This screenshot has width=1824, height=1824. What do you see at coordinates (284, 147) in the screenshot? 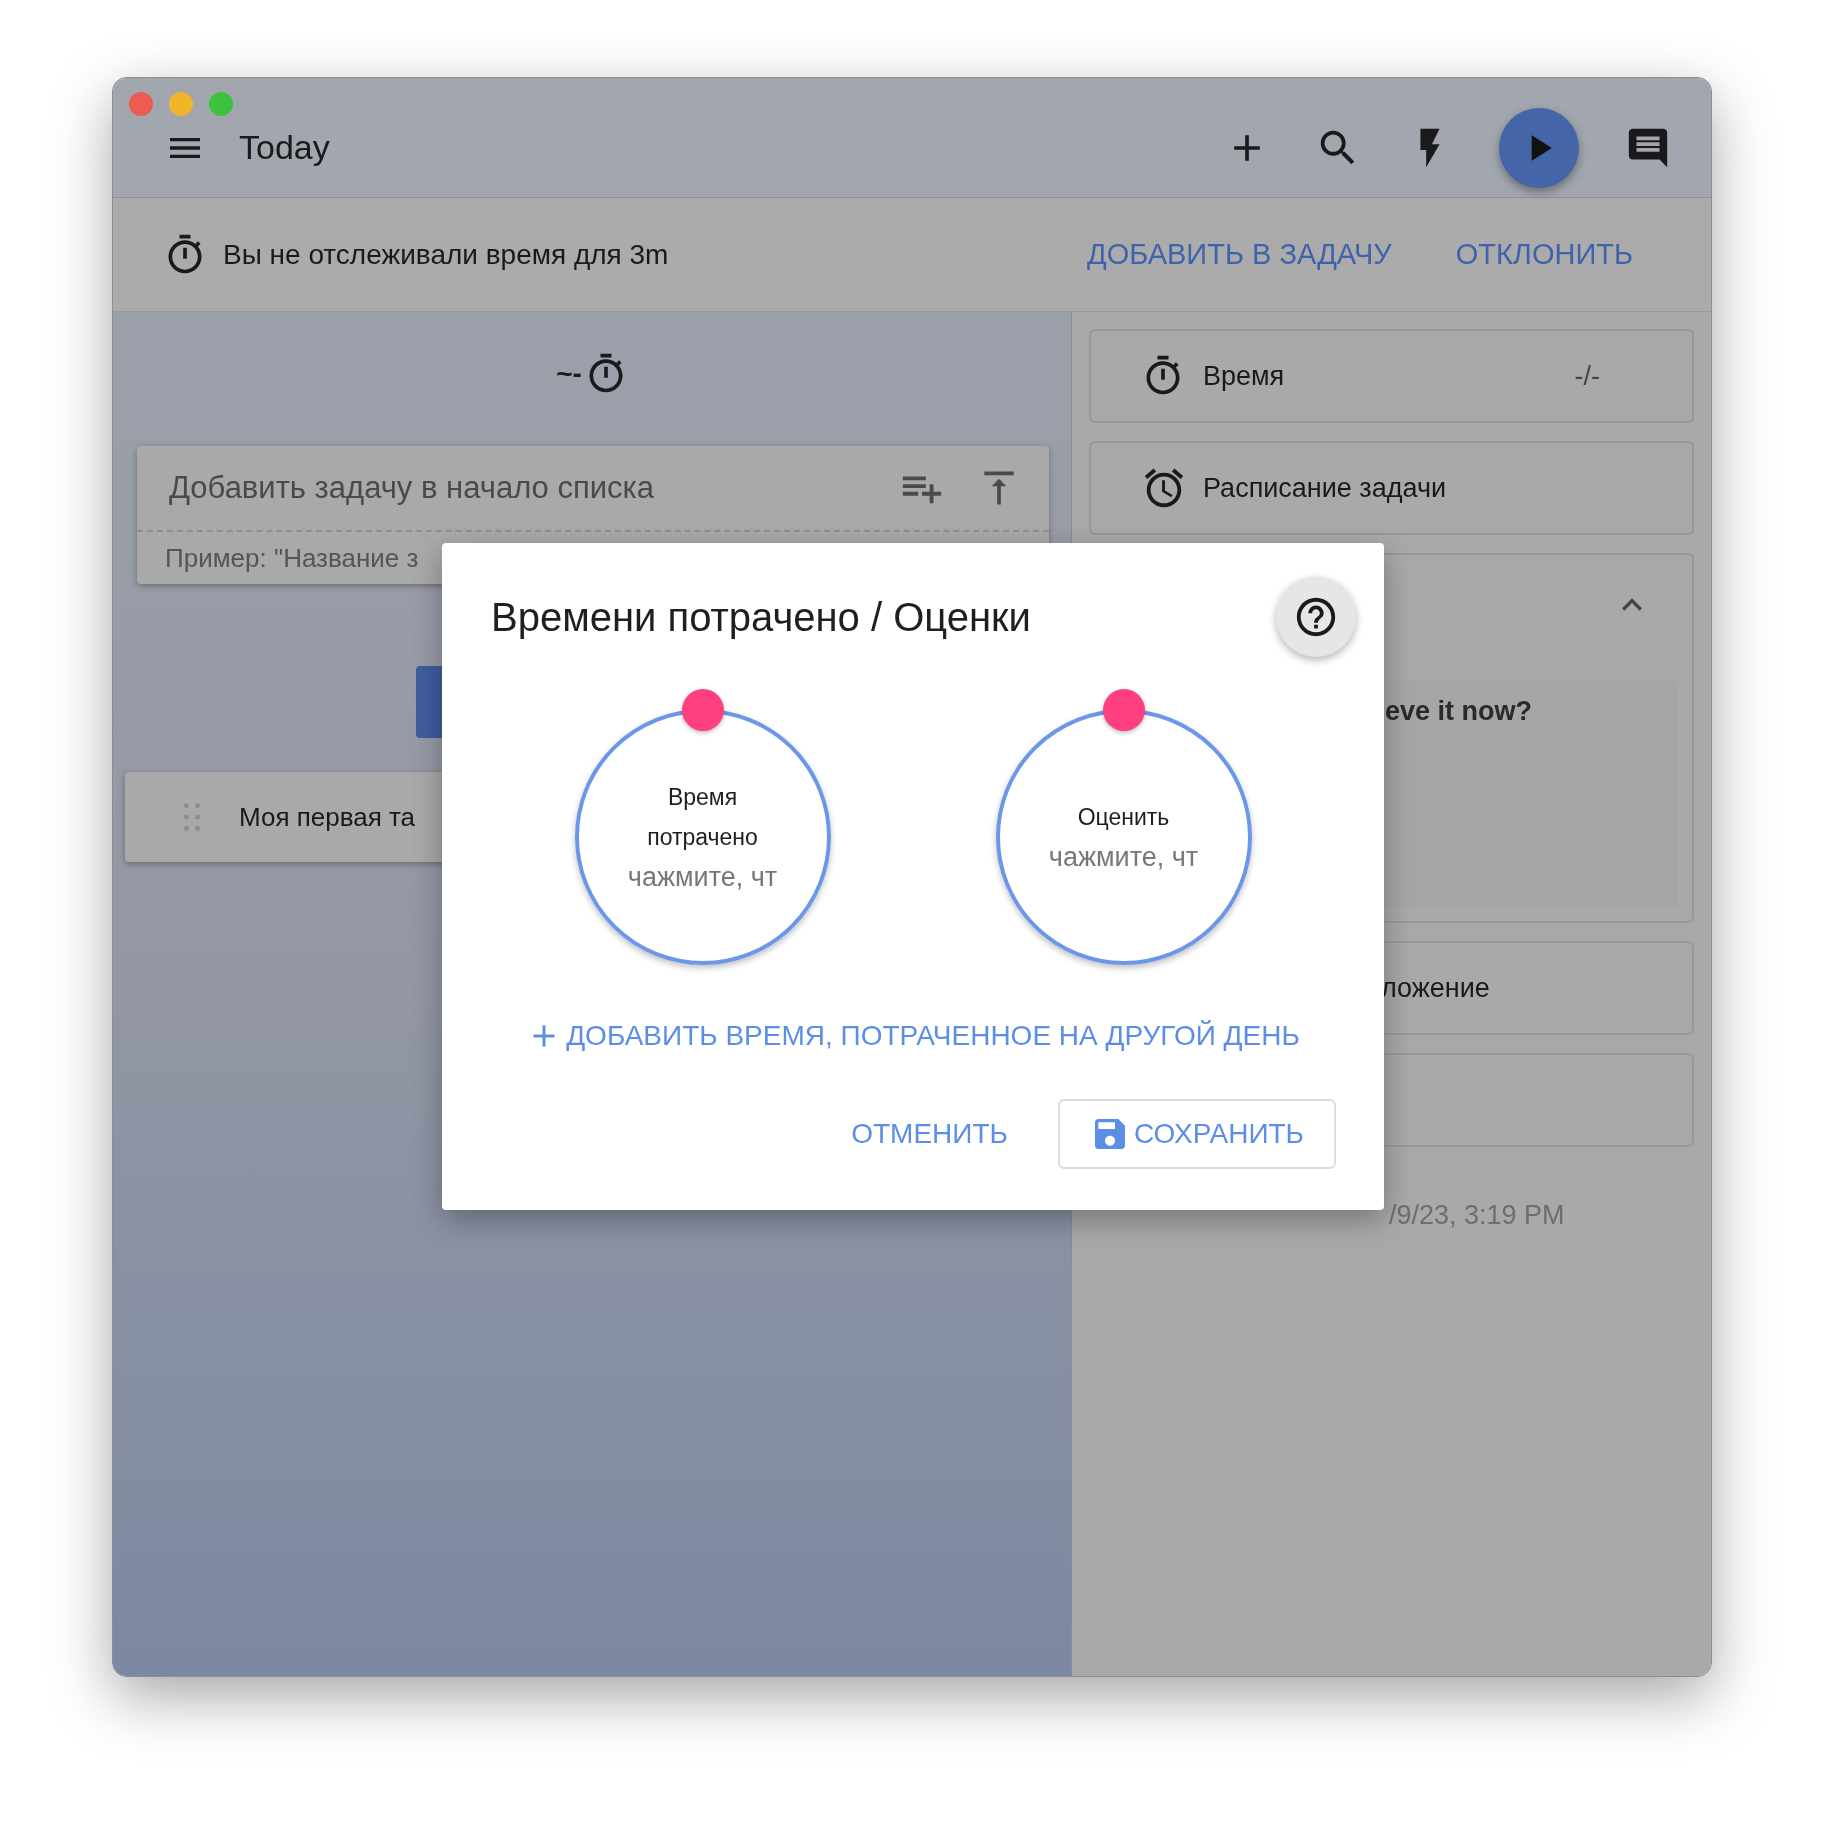
I see `window-title: Today` at bounding box center [284, 147].